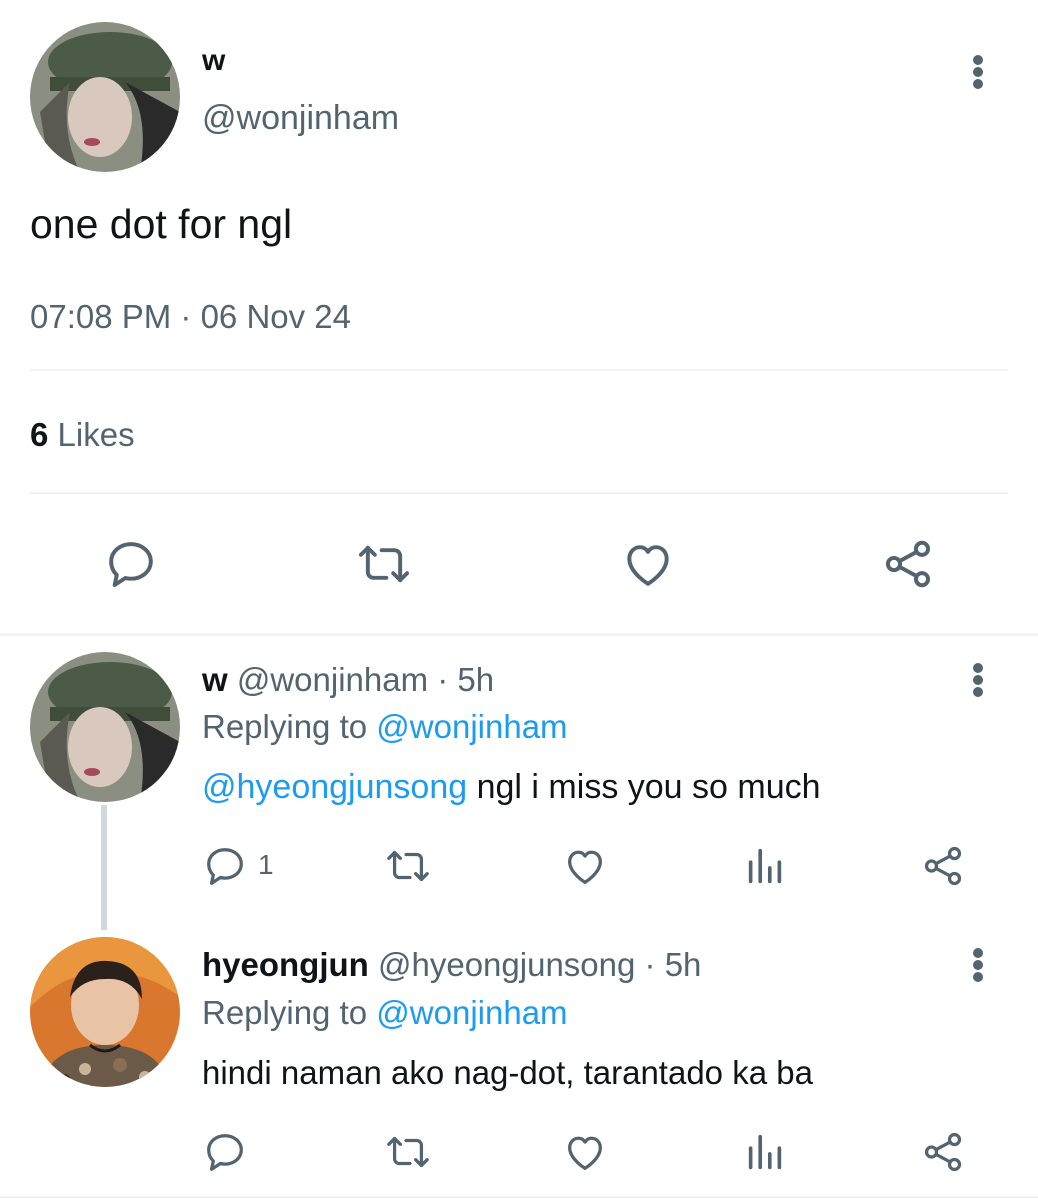  What do you see at coordinates (266, 864) in the screenshot?
I see `reply-count: 1` at bounding box center [266, 864].